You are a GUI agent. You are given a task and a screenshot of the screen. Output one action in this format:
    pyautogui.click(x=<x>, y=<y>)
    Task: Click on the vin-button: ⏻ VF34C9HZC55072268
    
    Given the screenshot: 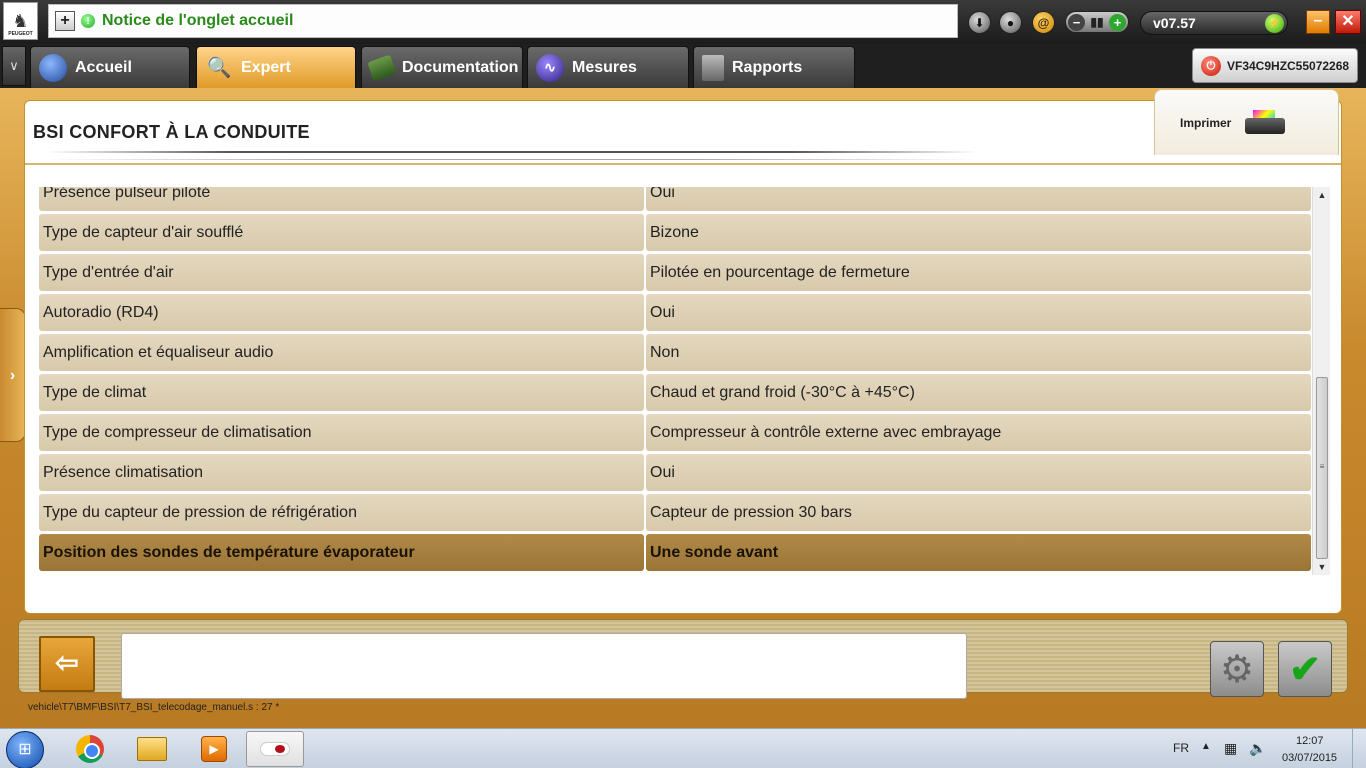 What is the action you would take?
    pyautogui.click(x=1275, y=65)
    